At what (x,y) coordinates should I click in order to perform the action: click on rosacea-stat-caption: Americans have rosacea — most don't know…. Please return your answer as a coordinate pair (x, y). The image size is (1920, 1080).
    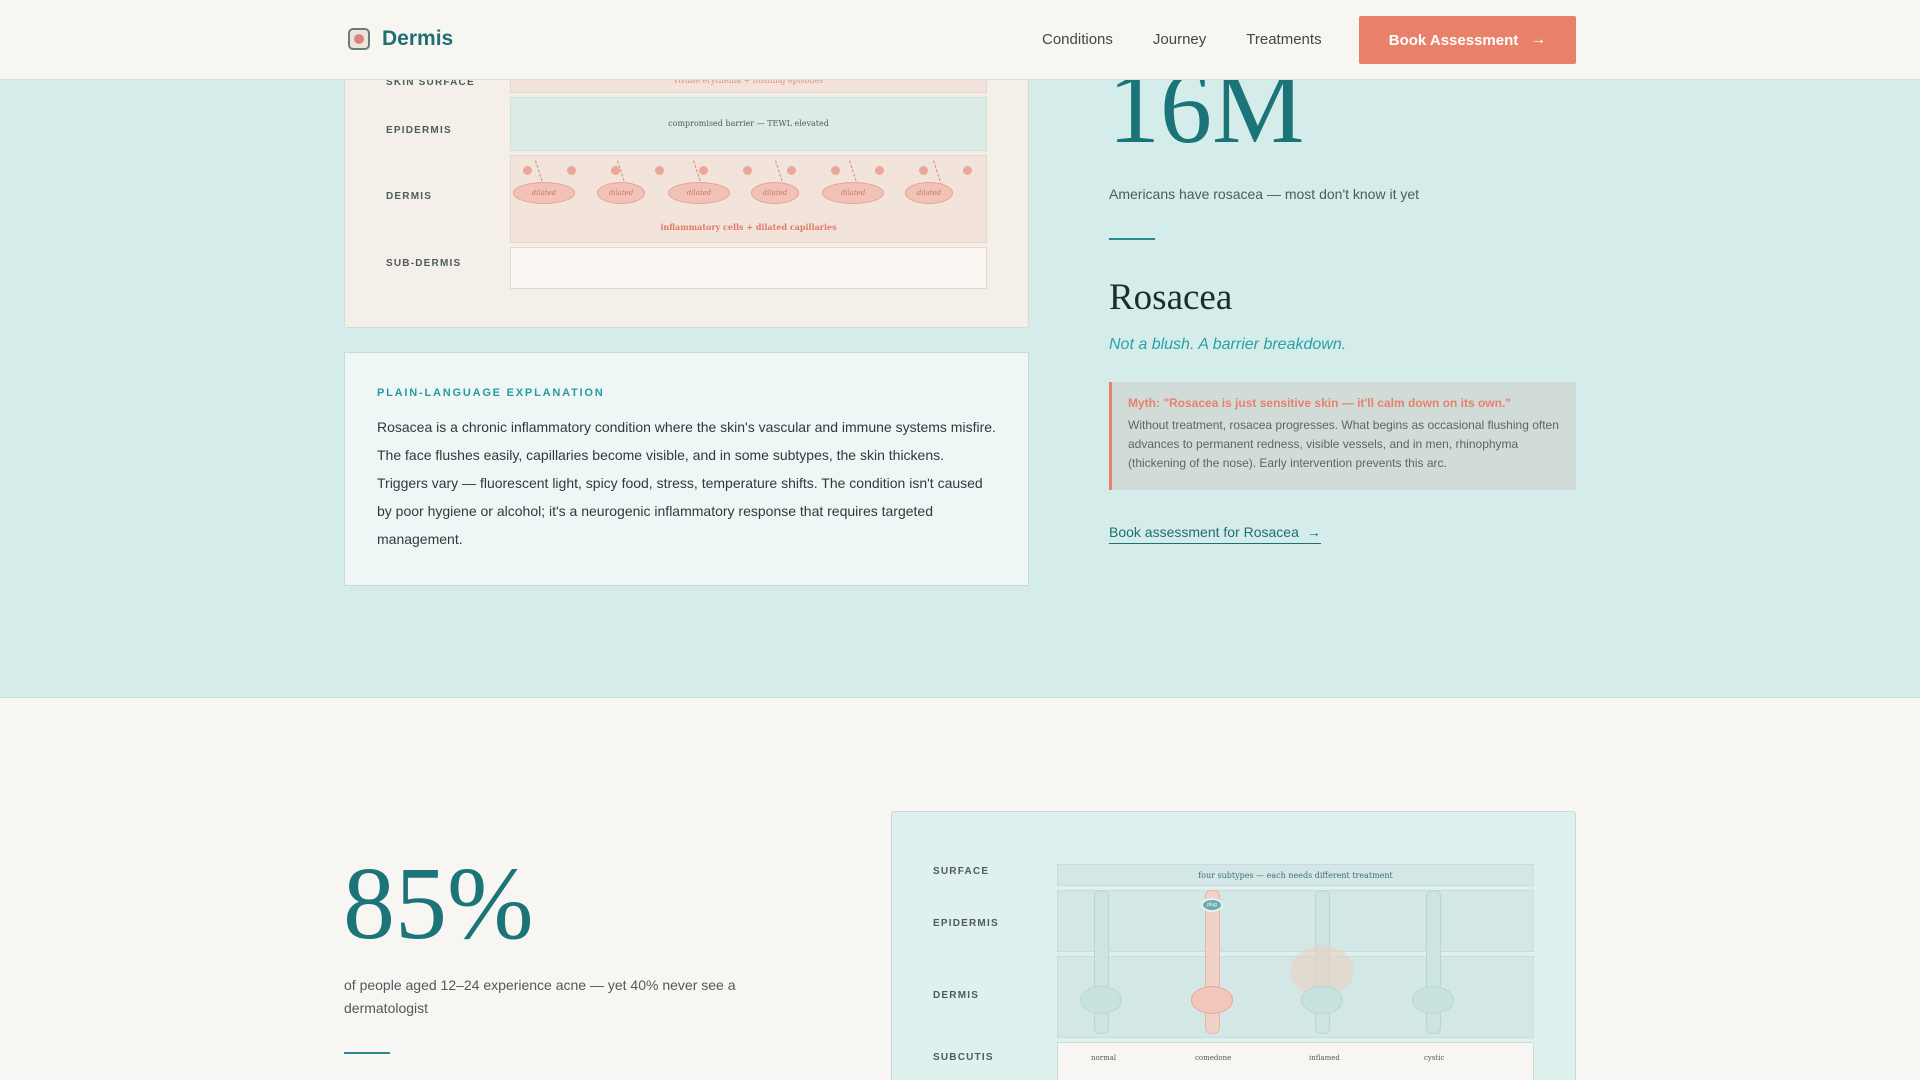
    Looking at the image, I should click on (1264, 194).